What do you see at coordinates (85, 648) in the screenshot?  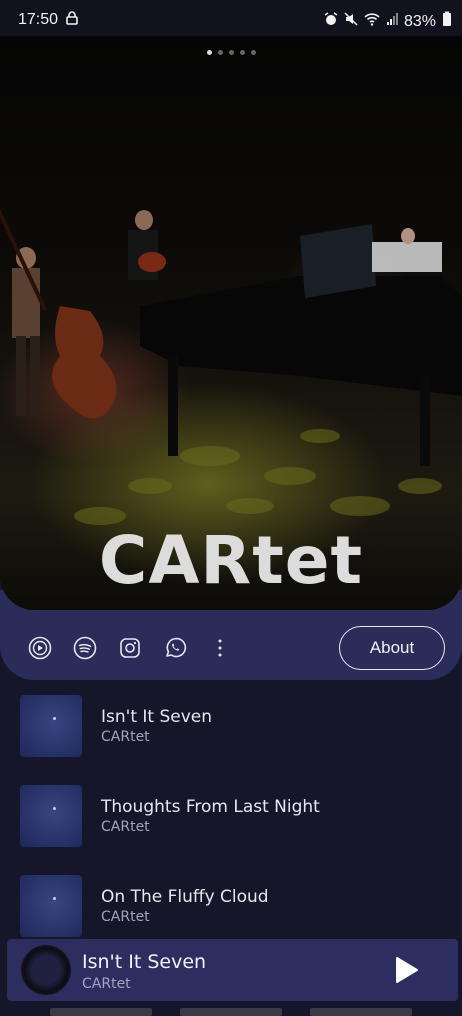 I see `spotify-icon` at bounding box center [85, 648].